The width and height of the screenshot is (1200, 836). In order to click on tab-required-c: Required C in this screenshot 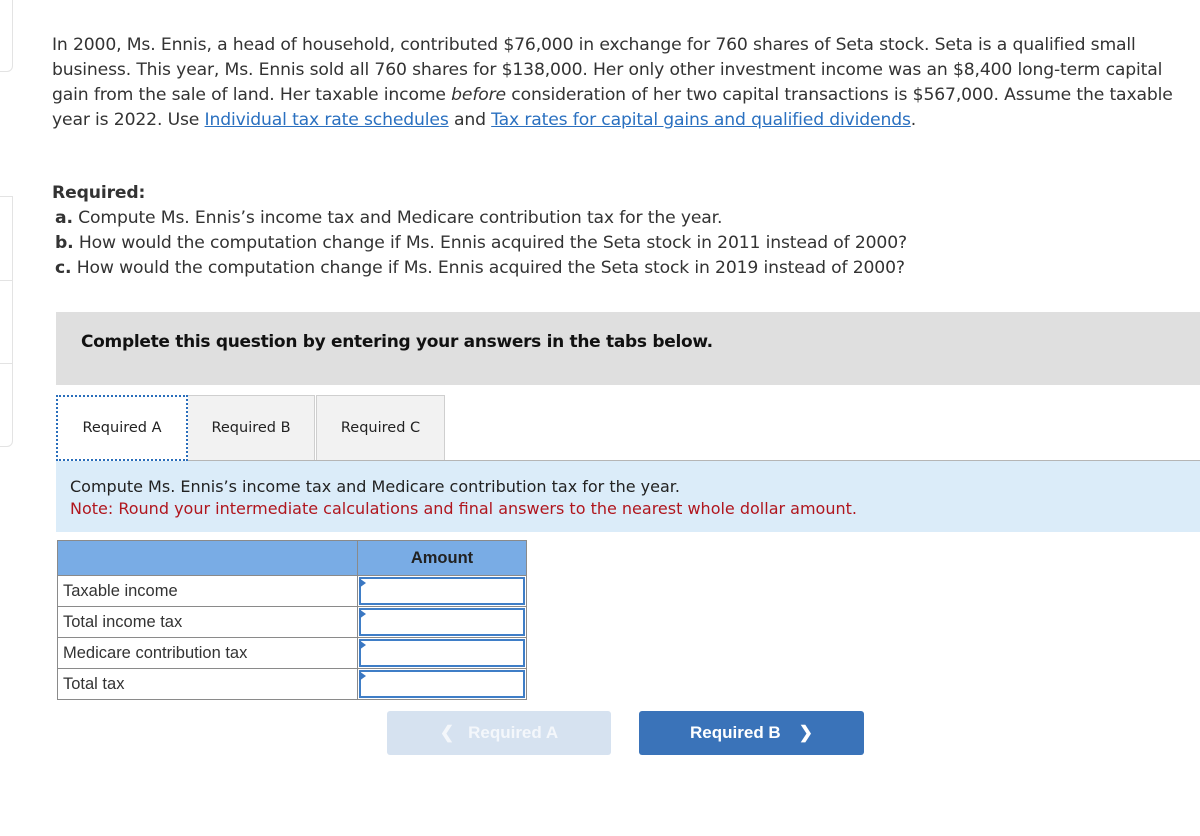, I will do `click(380, 427)`.